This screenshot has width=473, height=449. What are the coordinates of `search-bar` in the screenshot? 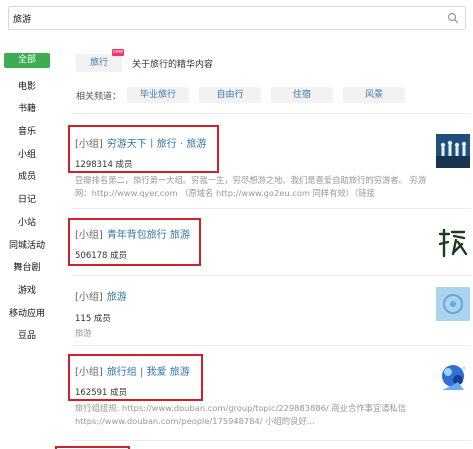 It's located at (237, 18).